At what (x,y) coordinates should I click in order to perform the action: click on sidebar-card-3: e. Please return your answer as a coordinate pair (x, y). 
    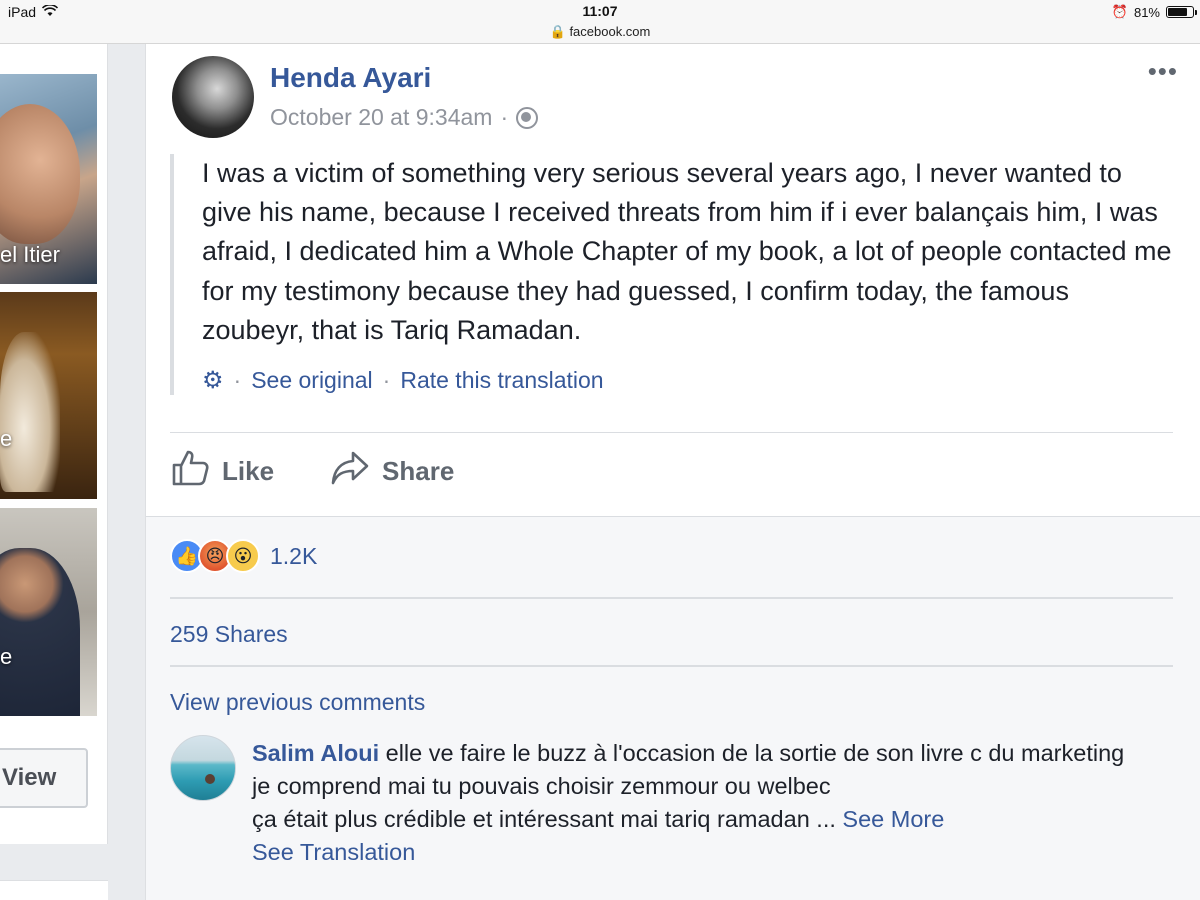
    Looking at the image, I should click on (48, 612).